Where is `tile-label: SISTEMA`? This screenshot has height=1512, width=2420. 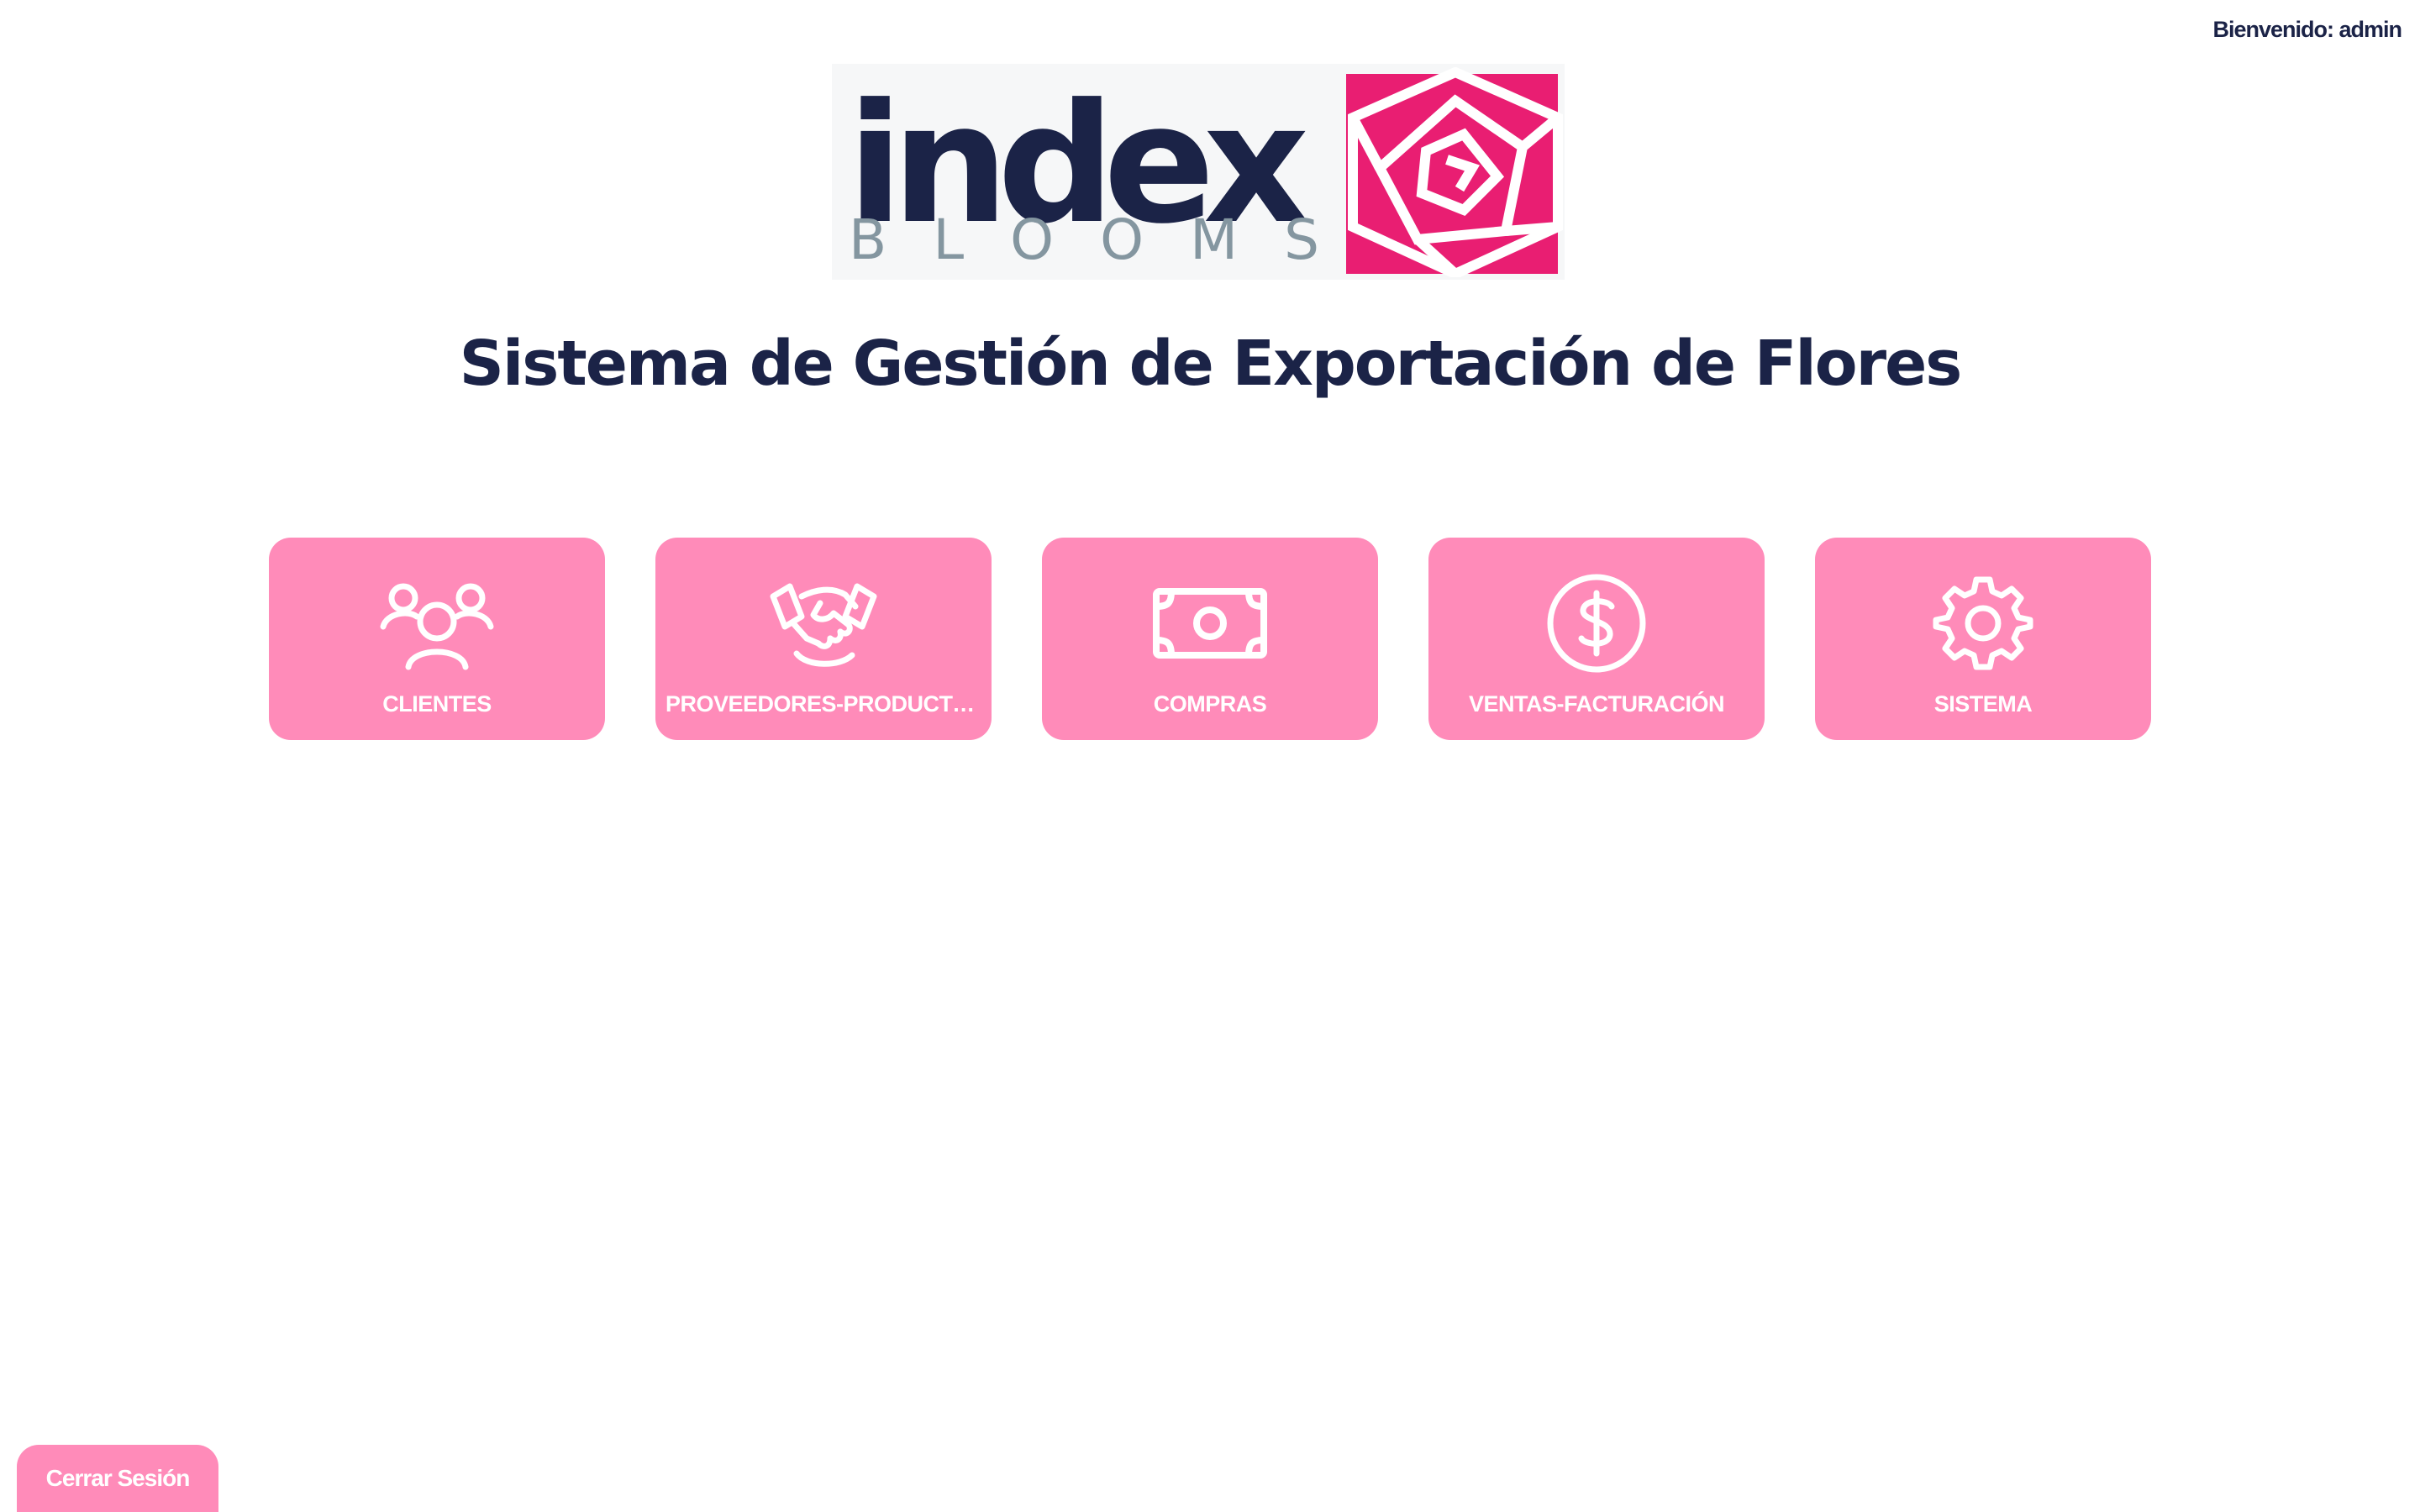
tile-label: SISTEMA is located at coordinates (1983, 704).